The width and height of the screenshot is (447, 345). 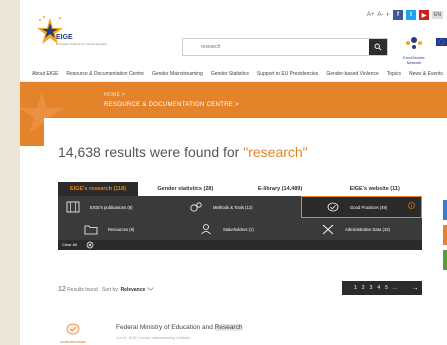 What do you see at coordinates (111, 290) in the screenshot?
I see `sort-label: Sort by:` at bounding box center [111, 290].